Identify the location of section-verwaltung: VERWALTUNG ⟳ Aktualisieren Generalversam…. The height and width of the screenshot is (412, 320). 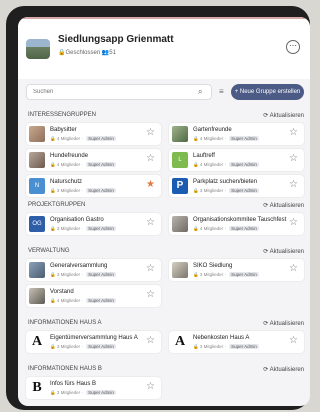
(165, 278).